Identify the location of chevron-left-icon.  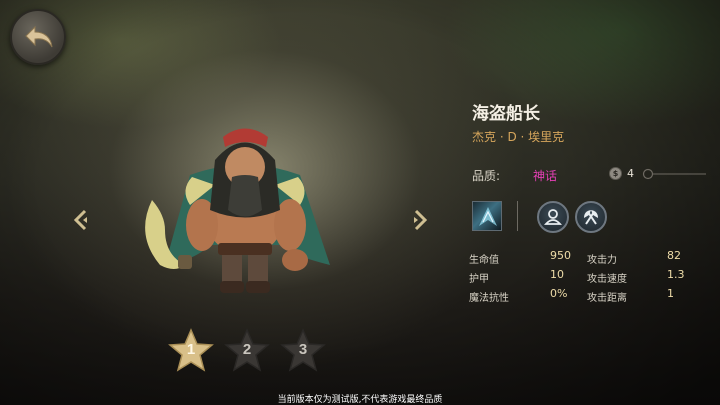
(80, 220).